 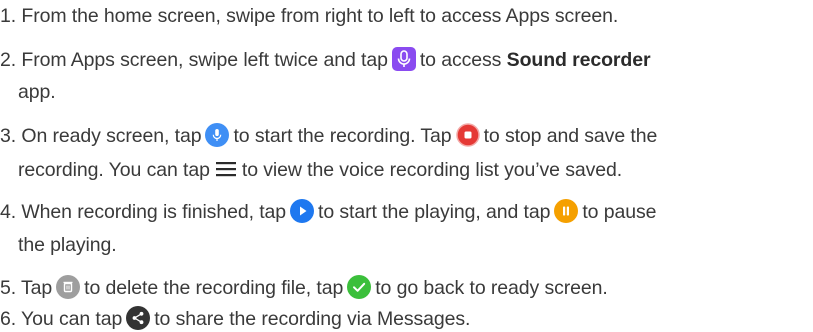 What do you see at coordinates (491, 288) in the screenshot?
I see `step-5-text-c: to go back to ready screen.` at bounding box center [491, 288].